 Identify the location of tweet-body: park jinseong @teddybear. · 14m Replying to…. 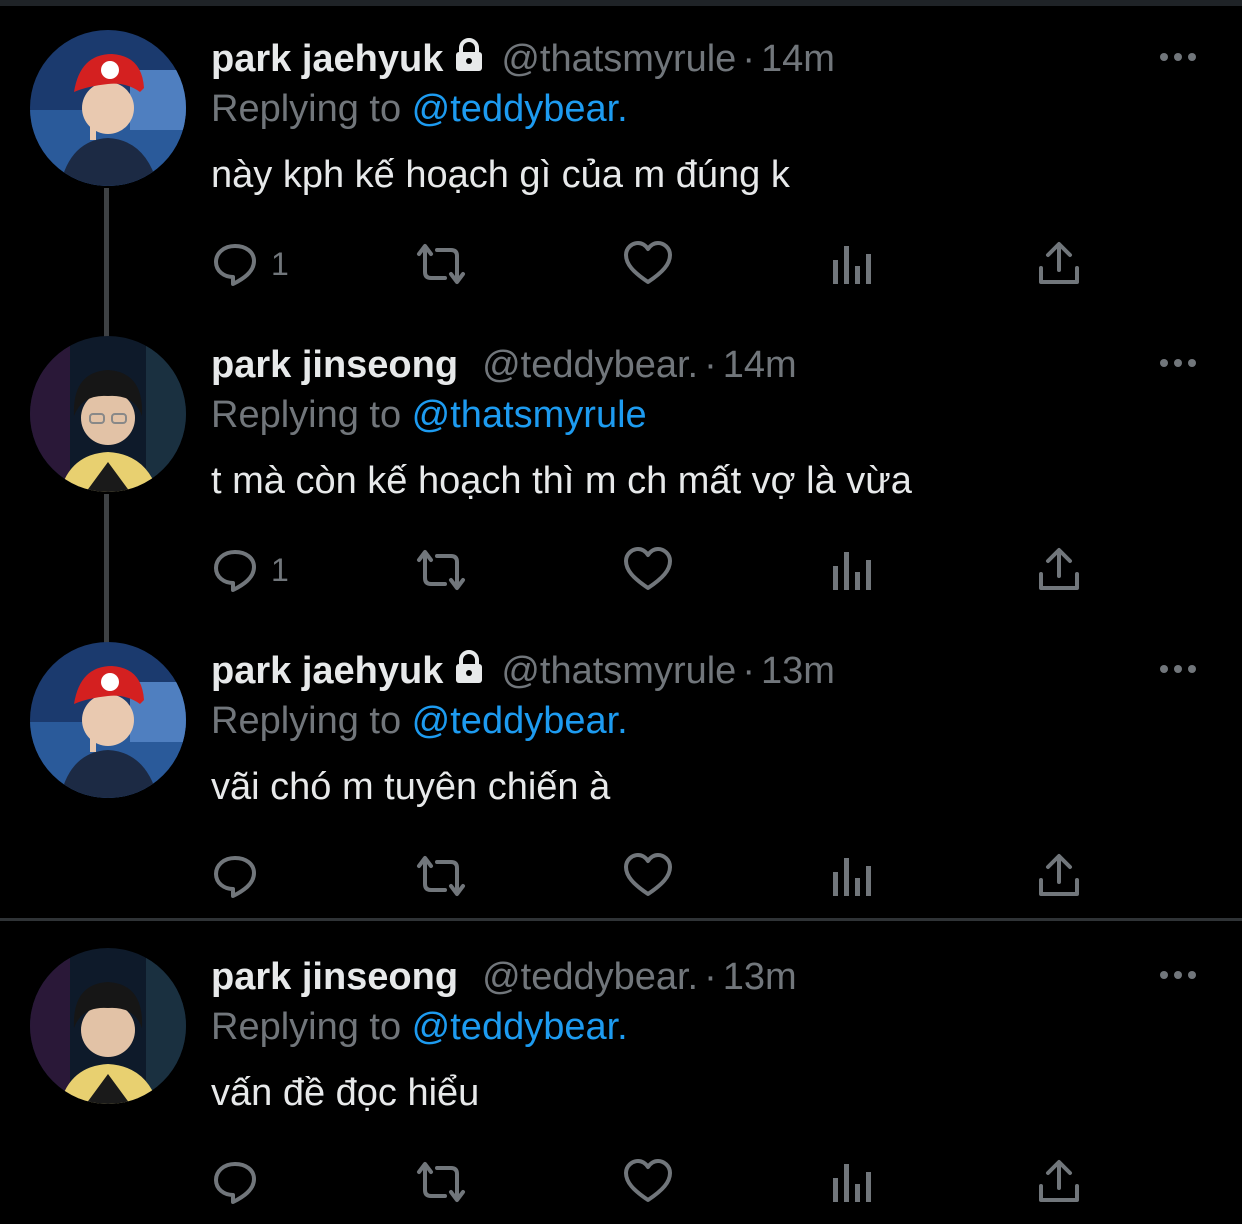
(706, 423).